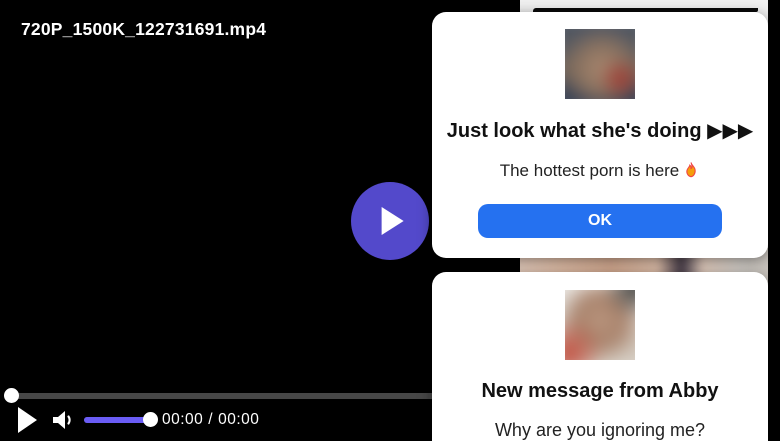  I want to click on volume-knob, so click(150, 419).